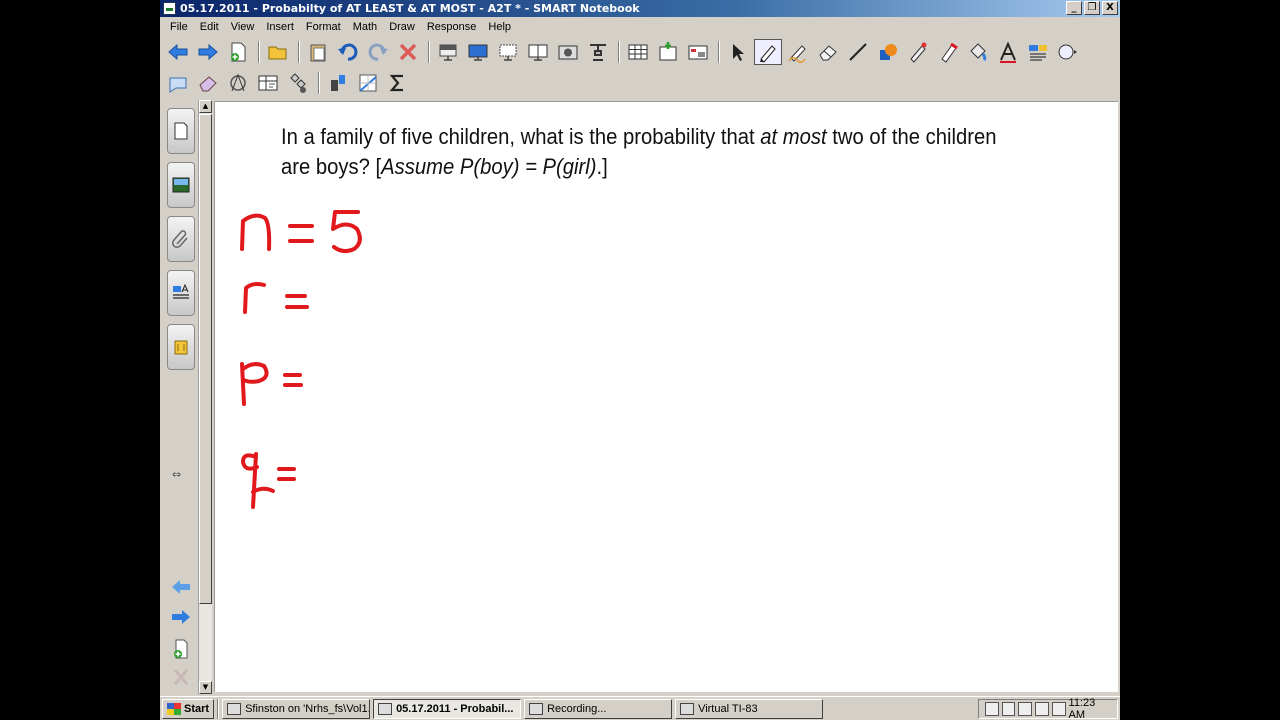 The height and width of the screenshot is (720, 1280). What do you see at coordinates (208, 52) in the screenshot?
I see `forward-arrow-icon` at bounding box center [208, 52].